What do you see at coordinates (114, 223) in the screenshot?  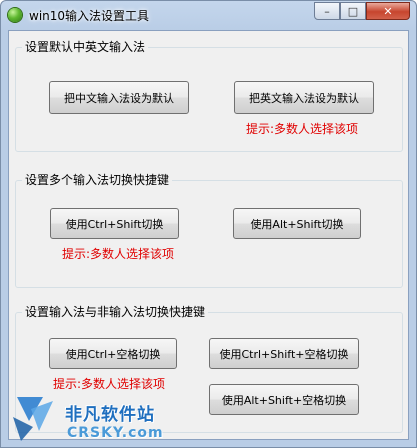 I see `ctrl-shift-switch-button: 使用Ctrl+Shift切换` at bounding box center [114, 223].